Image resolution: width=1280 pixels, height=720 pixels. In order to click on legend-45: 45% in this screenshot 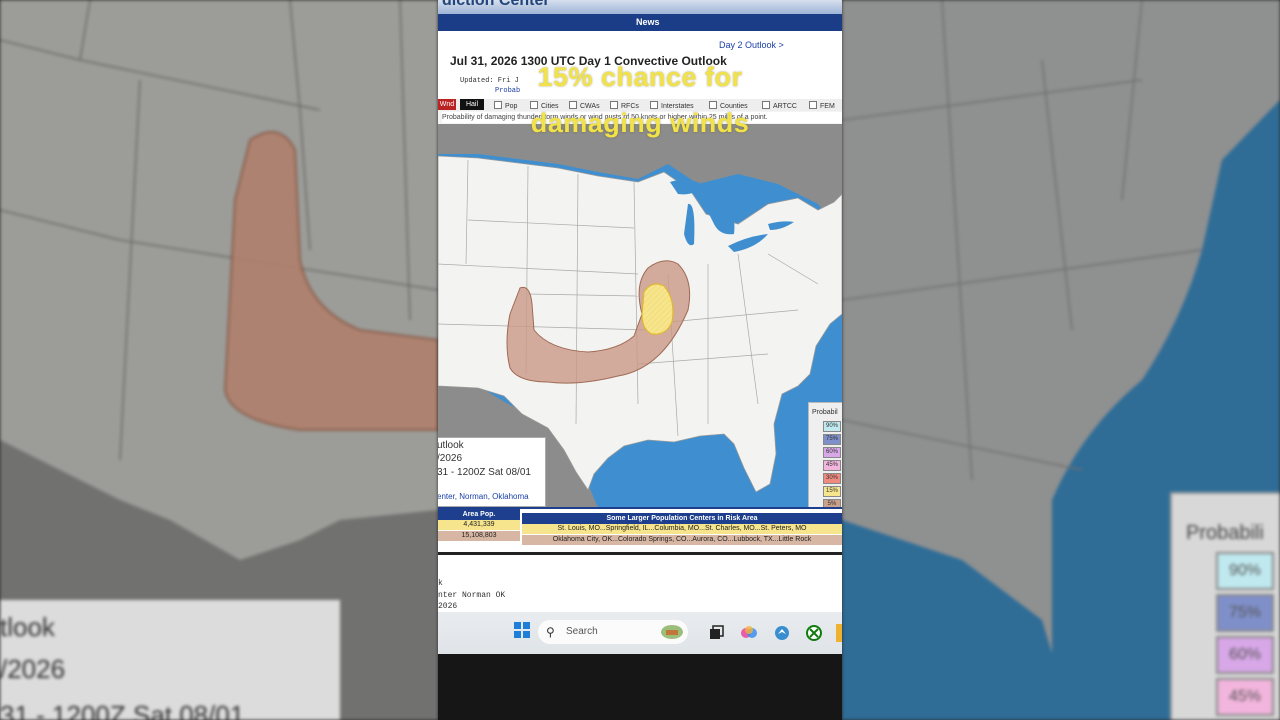, I will do `click(832, 465)`.